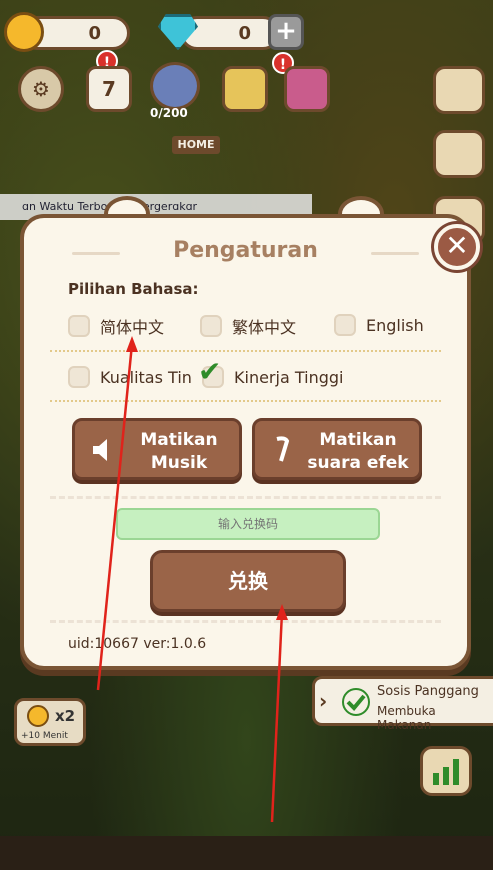  What do you see at coordinates (277, 717) in the screenshot?
I see `arrow-to-redeem-button` at bounding box center [277, 717].